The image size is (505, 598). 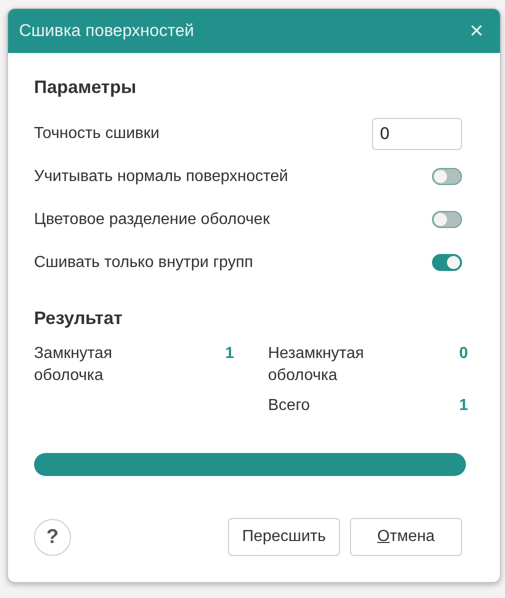 What do you see at coordinates (144, 263) in the screenshot?
I see `field-label: Сшивать только внутри групп` at bounding box center [144, 263].